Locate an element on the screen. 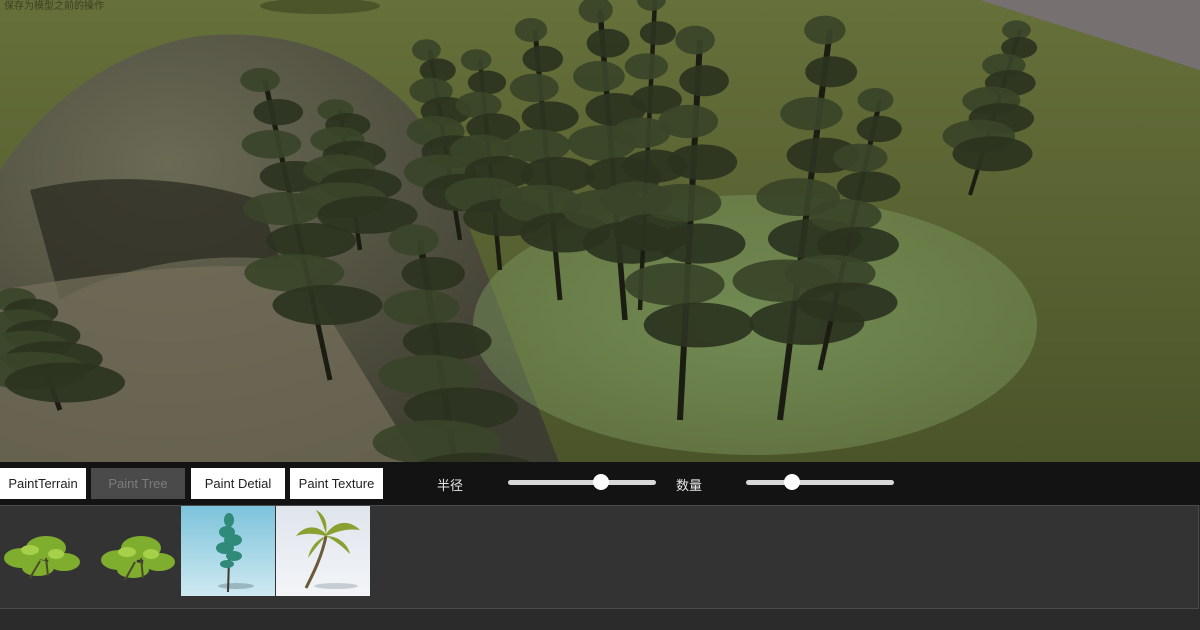 The image size is (1200, 630). radius-slider-handle is located at coordinates (601, 482).